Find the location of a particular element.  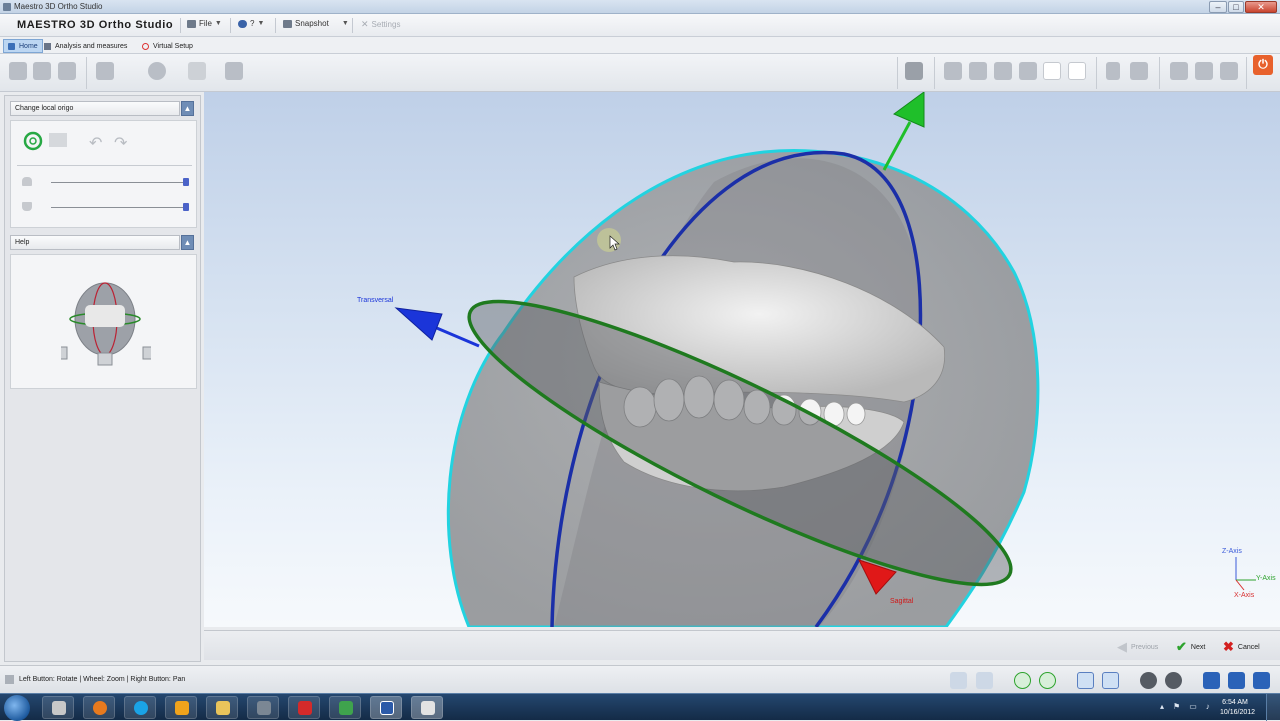

origo-target-icon is located at coordinates (33, 141).